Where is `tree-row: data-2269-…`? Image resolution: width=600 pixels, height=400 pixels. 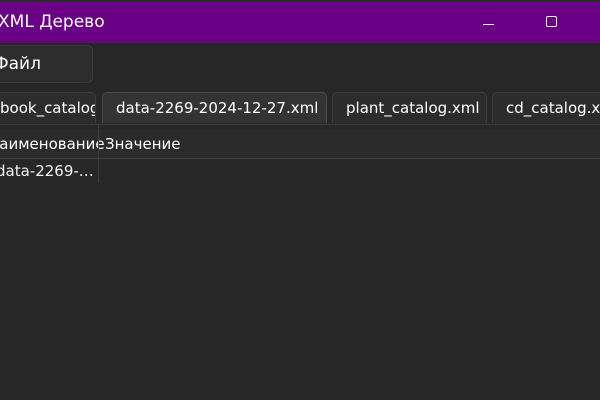
tree-row: data-2269-… is located at coordinates (300, 171).